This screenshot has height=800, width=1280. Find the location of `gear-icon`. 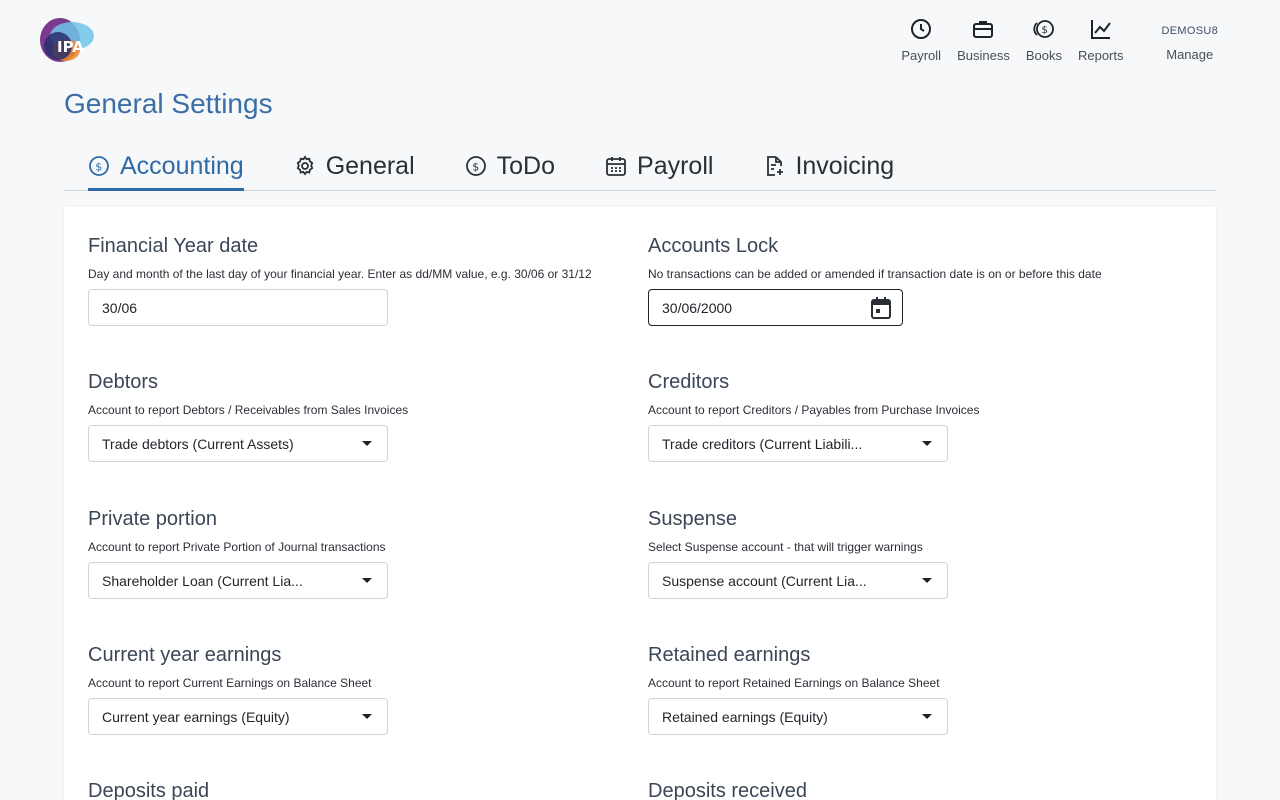

gear-icon is located at coordinates (305, 166).